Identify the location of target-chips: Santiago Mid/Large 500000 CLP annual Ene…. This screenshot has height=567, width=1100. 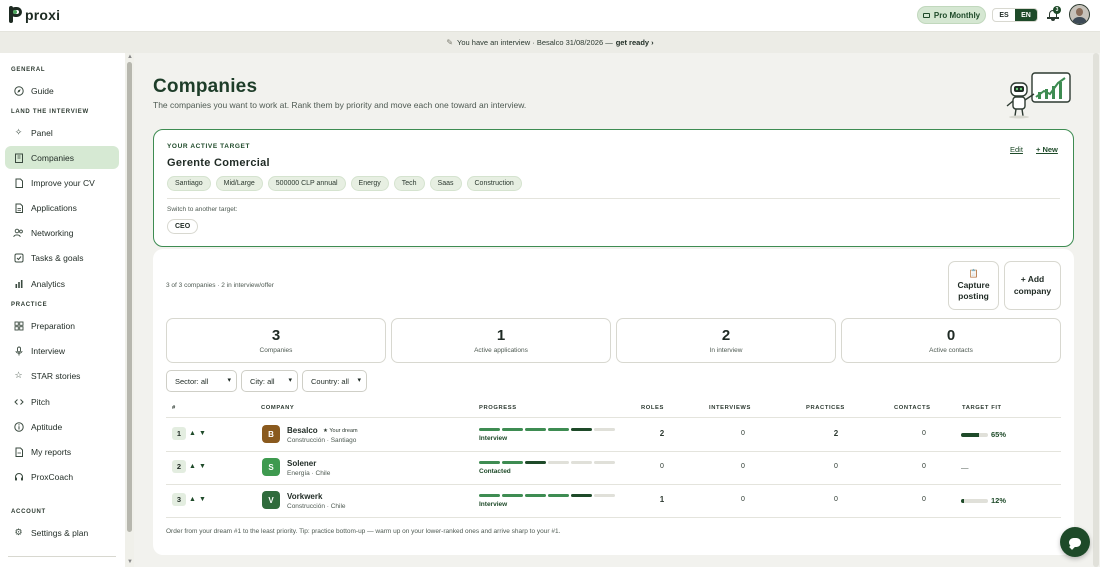
(344, 183).